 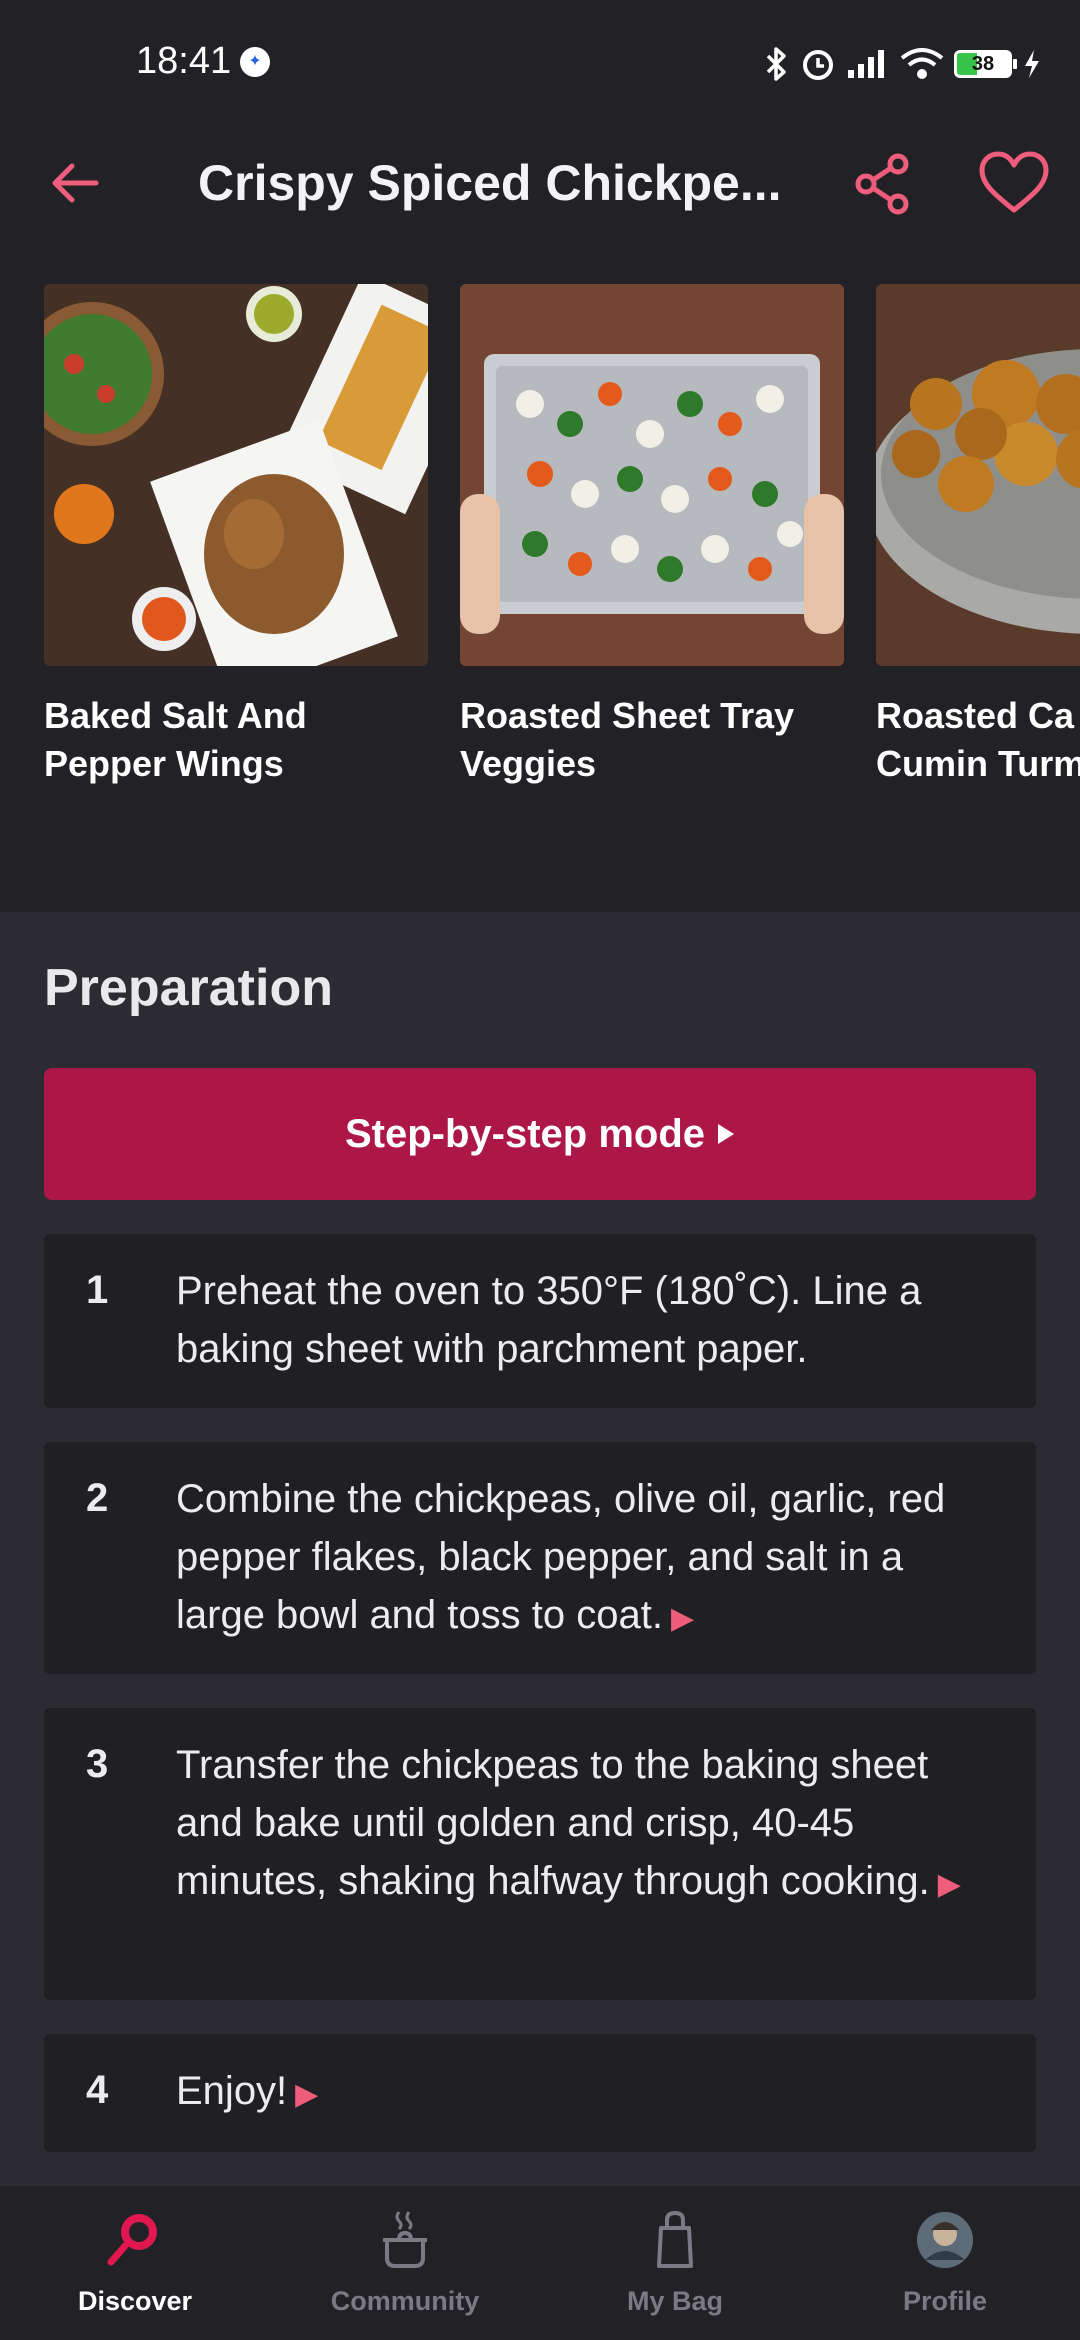 What do you see at coordinates (175, 739) in the screenshot?
I see `related-recipe-title: Baked Salt And Pepper Wings` at bounding box center [175, 739].